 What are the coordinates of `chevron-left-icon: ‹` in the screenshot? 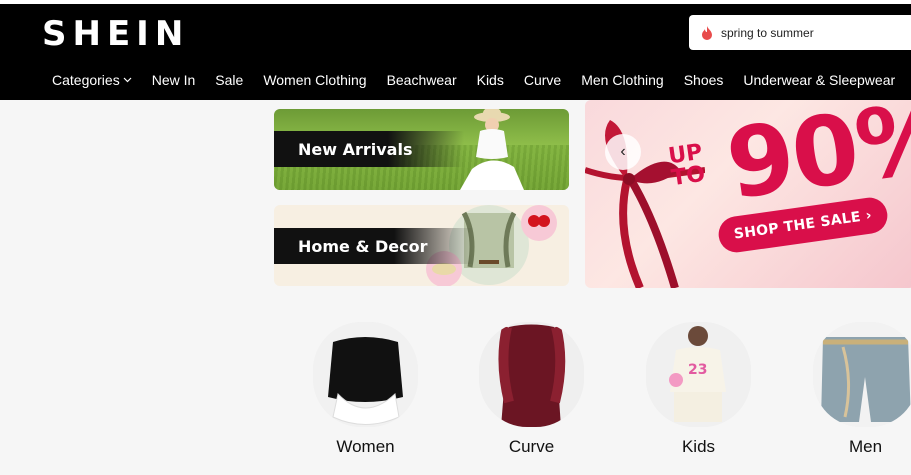 It's located at (623, 151).